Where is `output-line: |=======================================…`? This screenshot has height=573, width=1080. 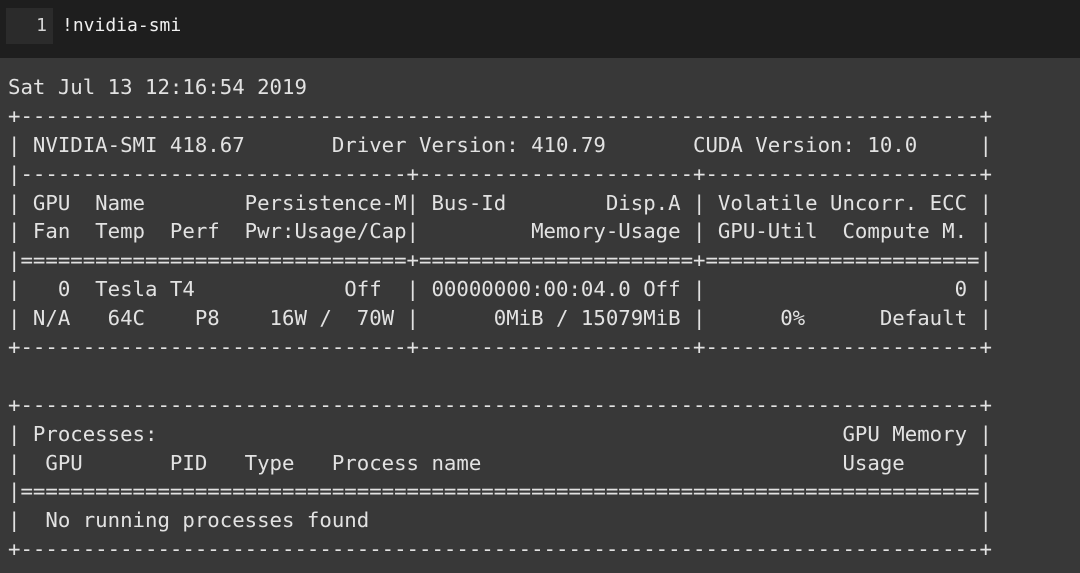 output-line: |=======================================… is located at coordinates (500, 491).